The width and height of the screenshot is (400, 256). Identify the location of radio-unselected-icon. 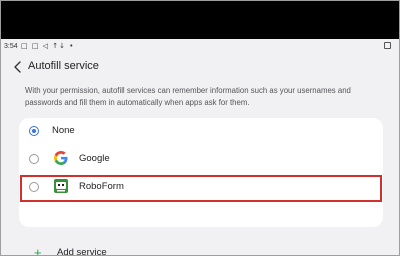
(34, 159).